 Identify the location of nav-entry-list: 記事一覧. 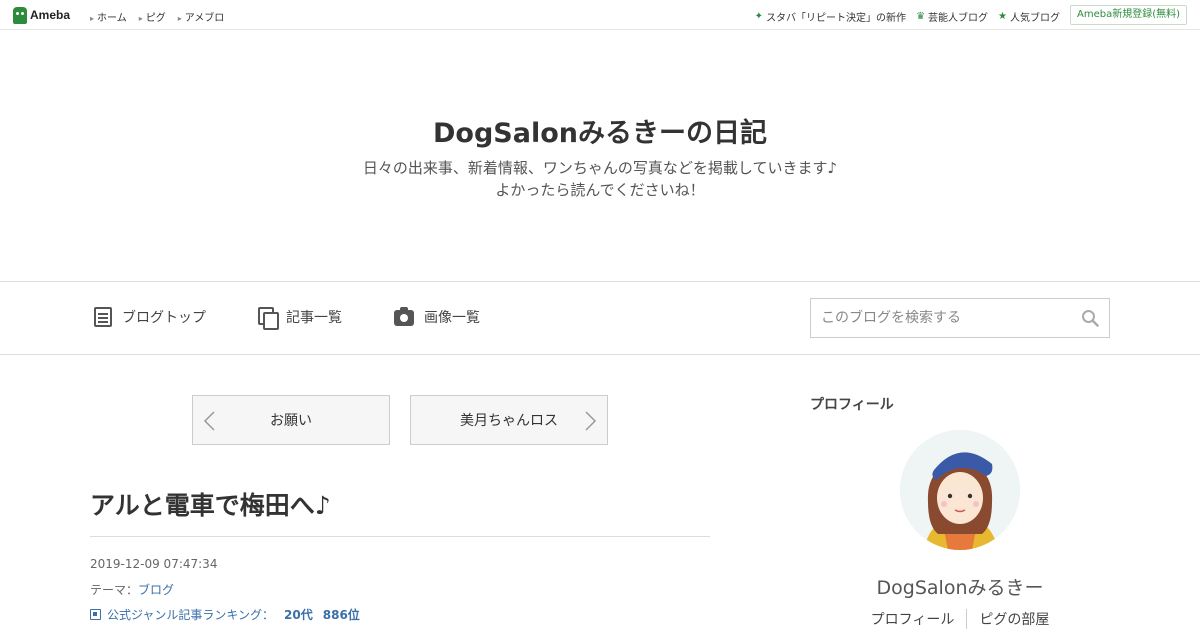
(300, 318).